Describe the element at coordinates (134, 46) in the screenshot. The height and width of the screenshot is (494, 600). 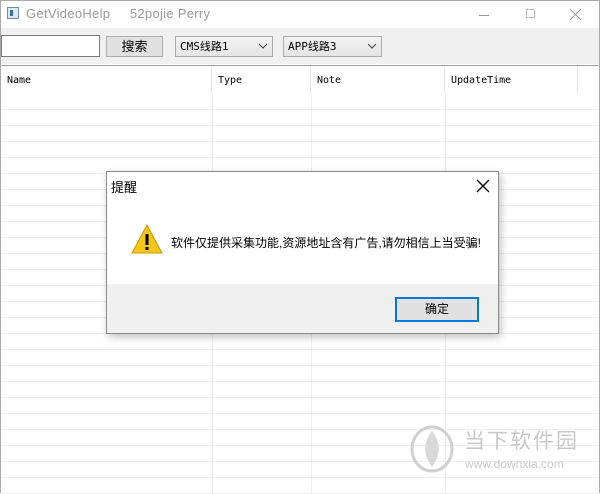
I see `search-button: 搜索` at that location.